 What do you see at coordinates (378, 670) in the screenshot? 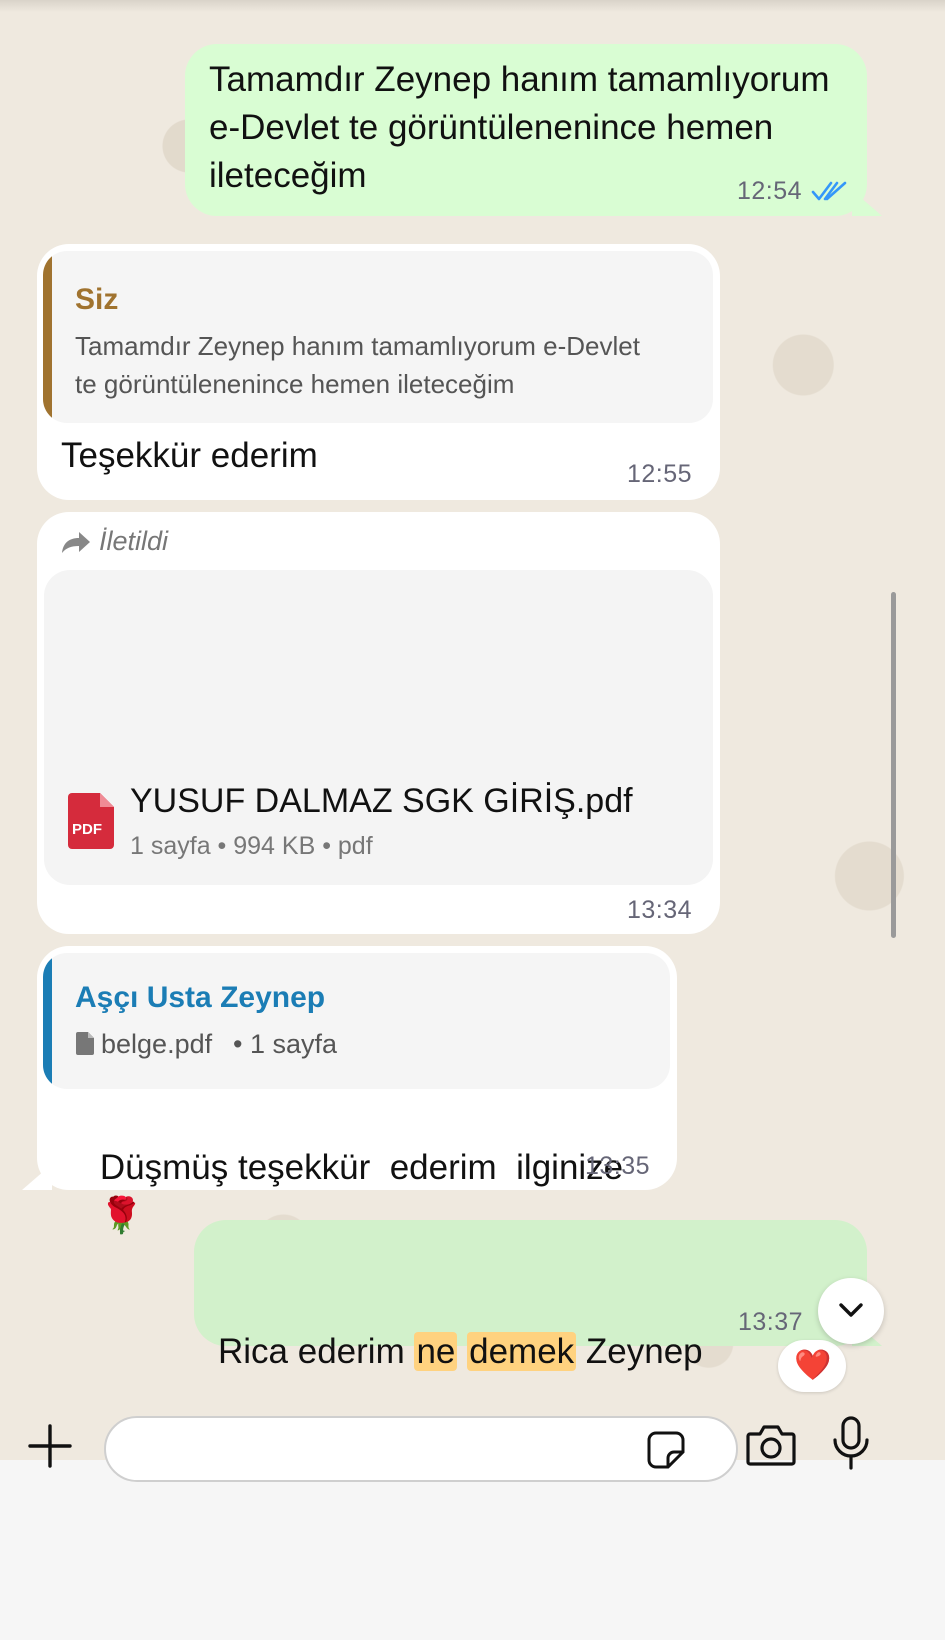
I see `pdf-preview-area` at bounding box center [378, 670].